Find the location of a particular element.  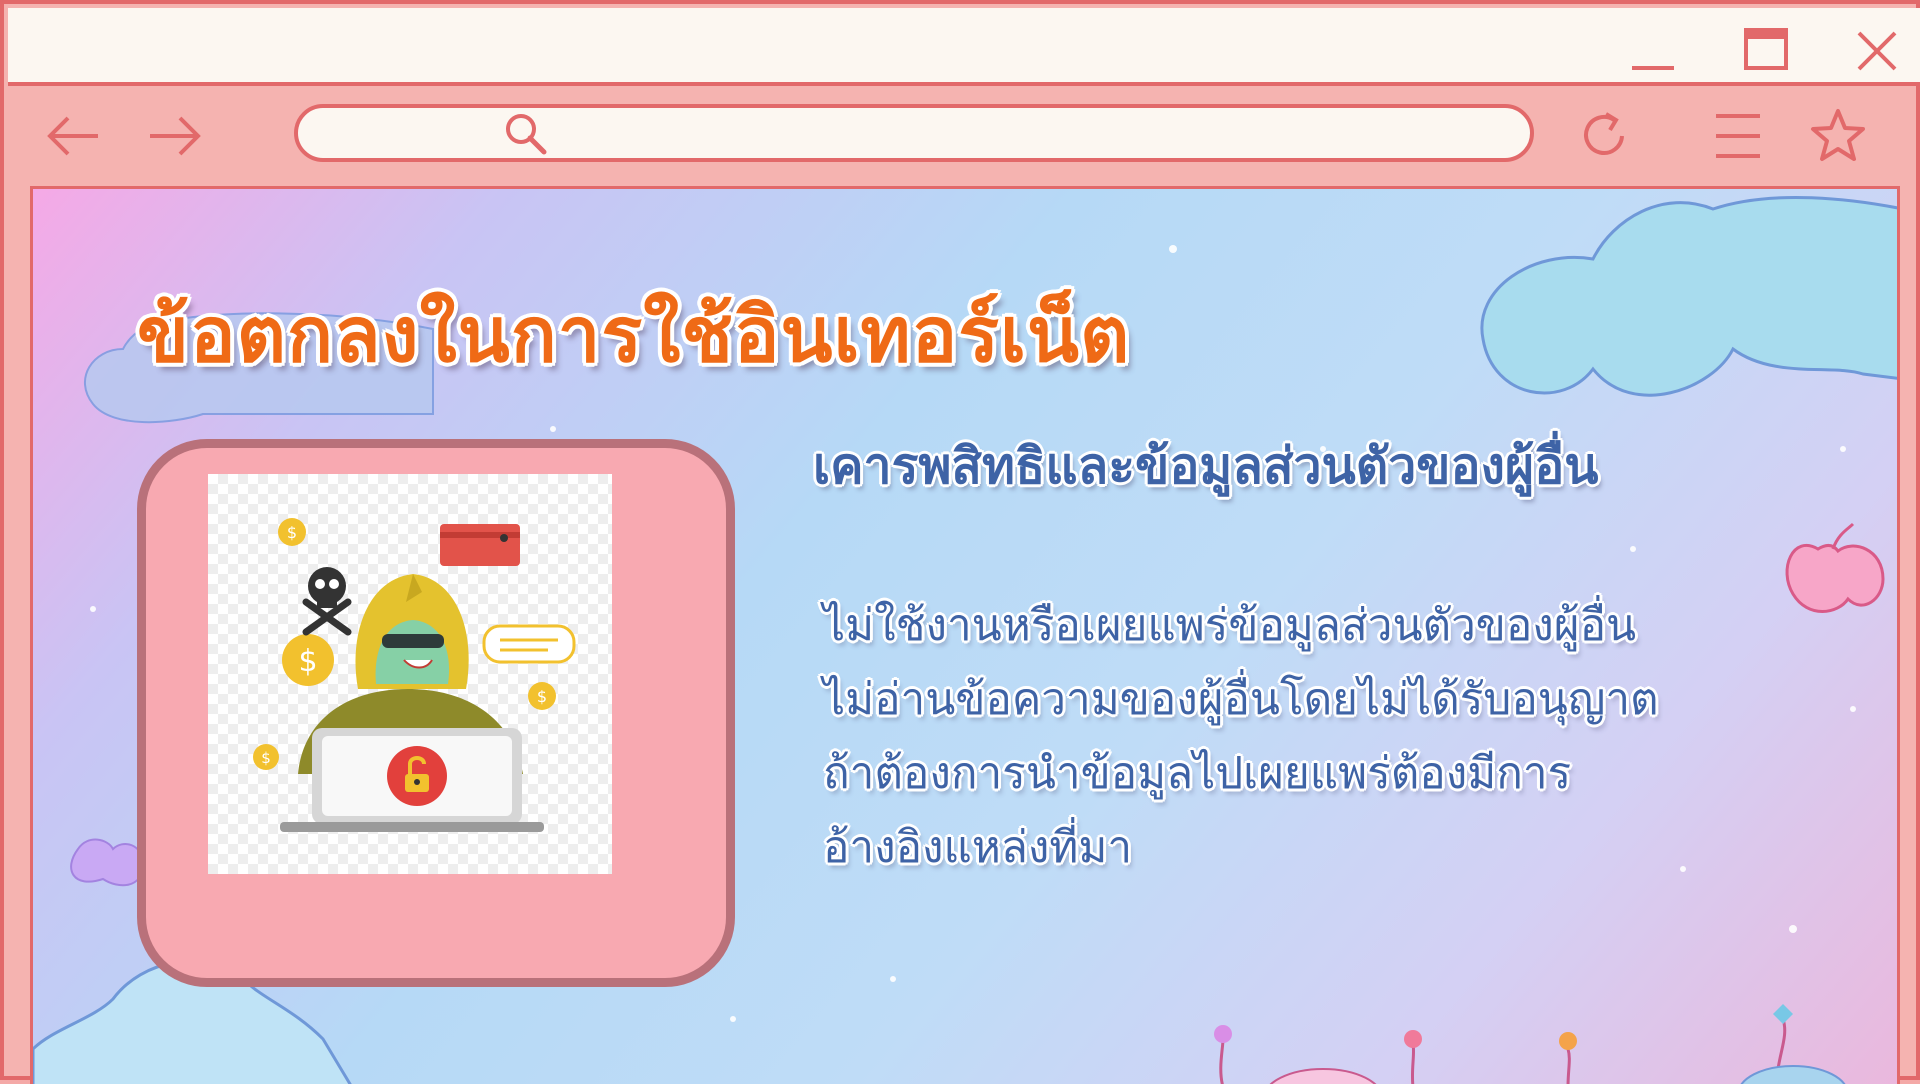

minimize-icon is located at coordinates (1653, 51).